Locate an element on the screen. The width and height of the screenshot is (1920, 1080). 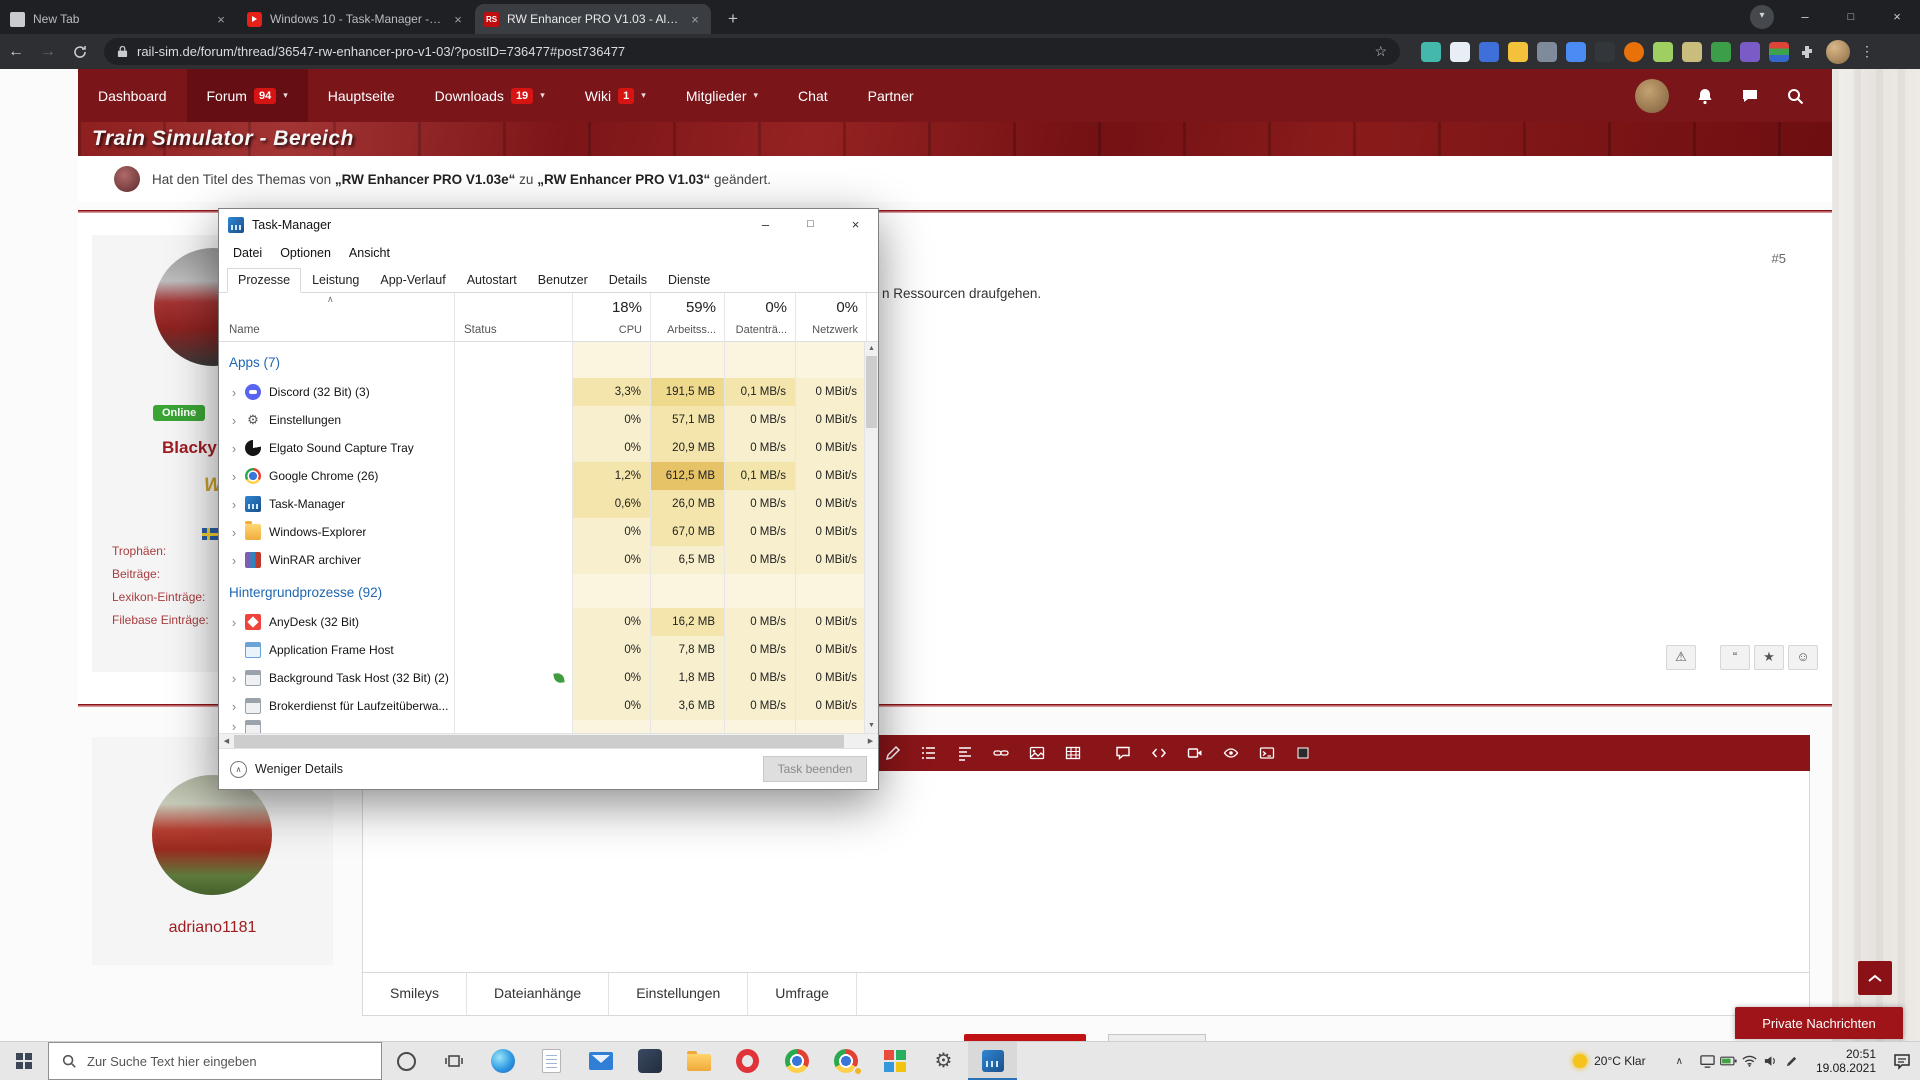
end-task-button: Task beenden is located at coordinates (815, 769).